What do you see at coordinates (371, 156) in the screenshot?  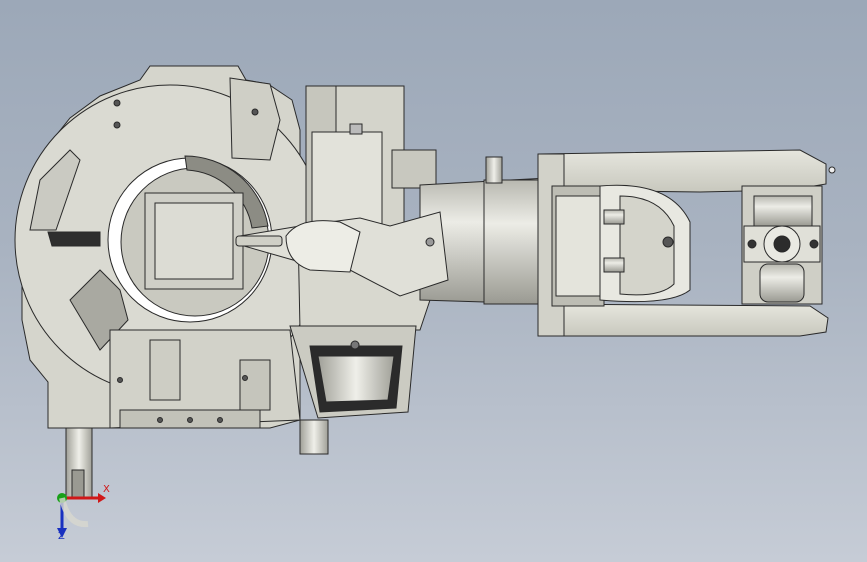 I see `shoulder-housing` at bounding box center [371, 156].